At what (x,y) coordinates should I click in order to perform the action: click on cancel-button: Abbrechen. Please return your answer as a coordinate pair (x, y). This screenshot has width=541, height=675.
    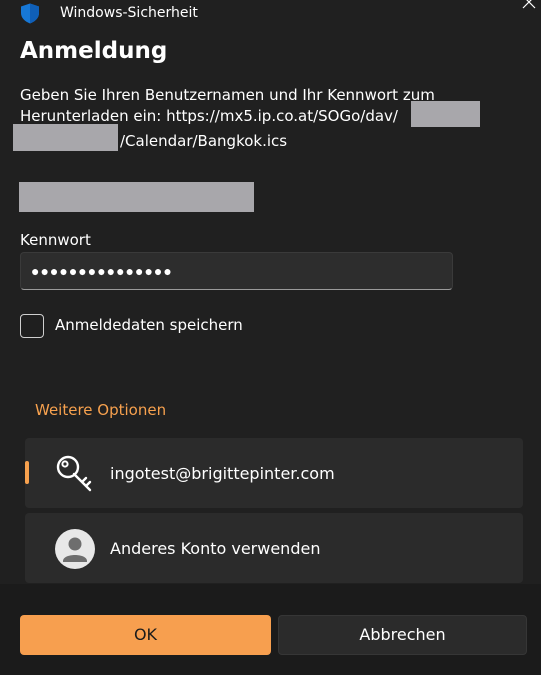
    Looking at the image, I should click on (402, 635).